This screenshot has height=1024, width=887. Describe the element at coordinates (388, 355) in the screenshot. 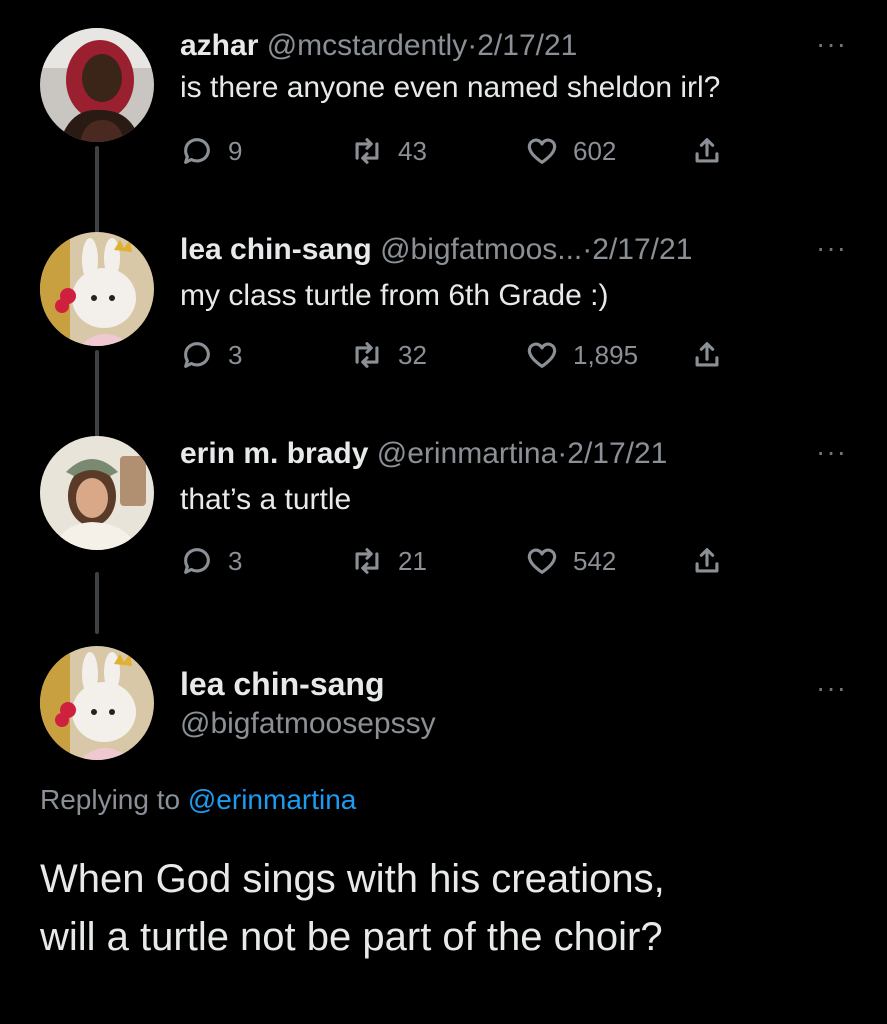

I see `retweet-button: 32` at that location.